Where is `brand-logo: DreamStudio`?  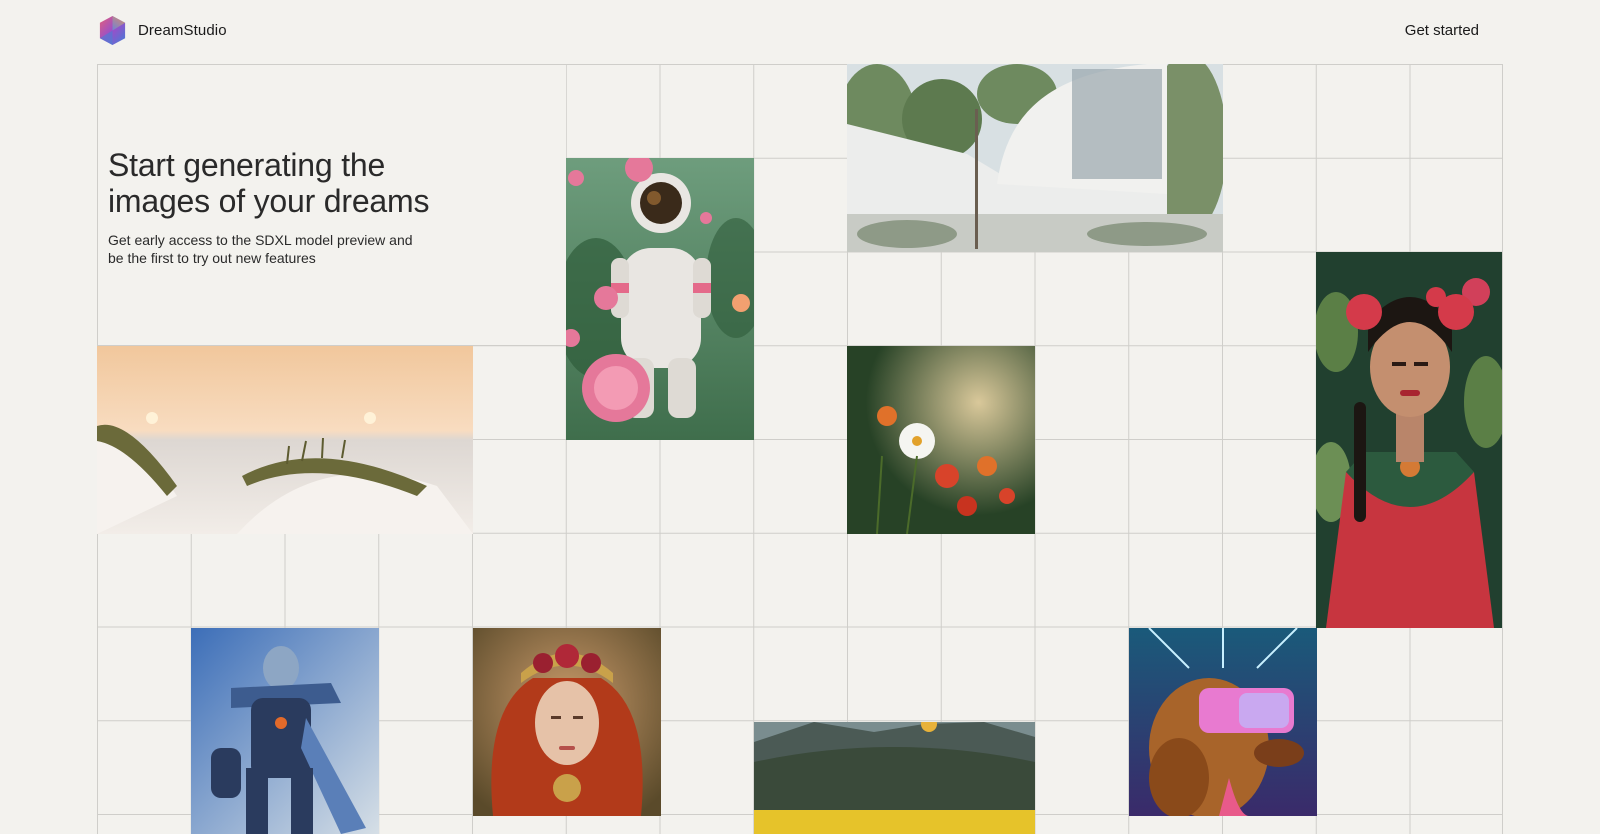 brand-logo: DreamStudio is located at coordinates (162, 30).